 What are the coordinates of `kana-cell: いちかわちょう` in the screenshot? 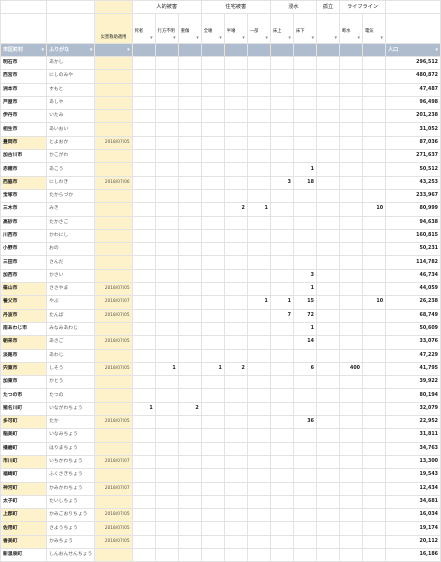 It's located at (71, 462).